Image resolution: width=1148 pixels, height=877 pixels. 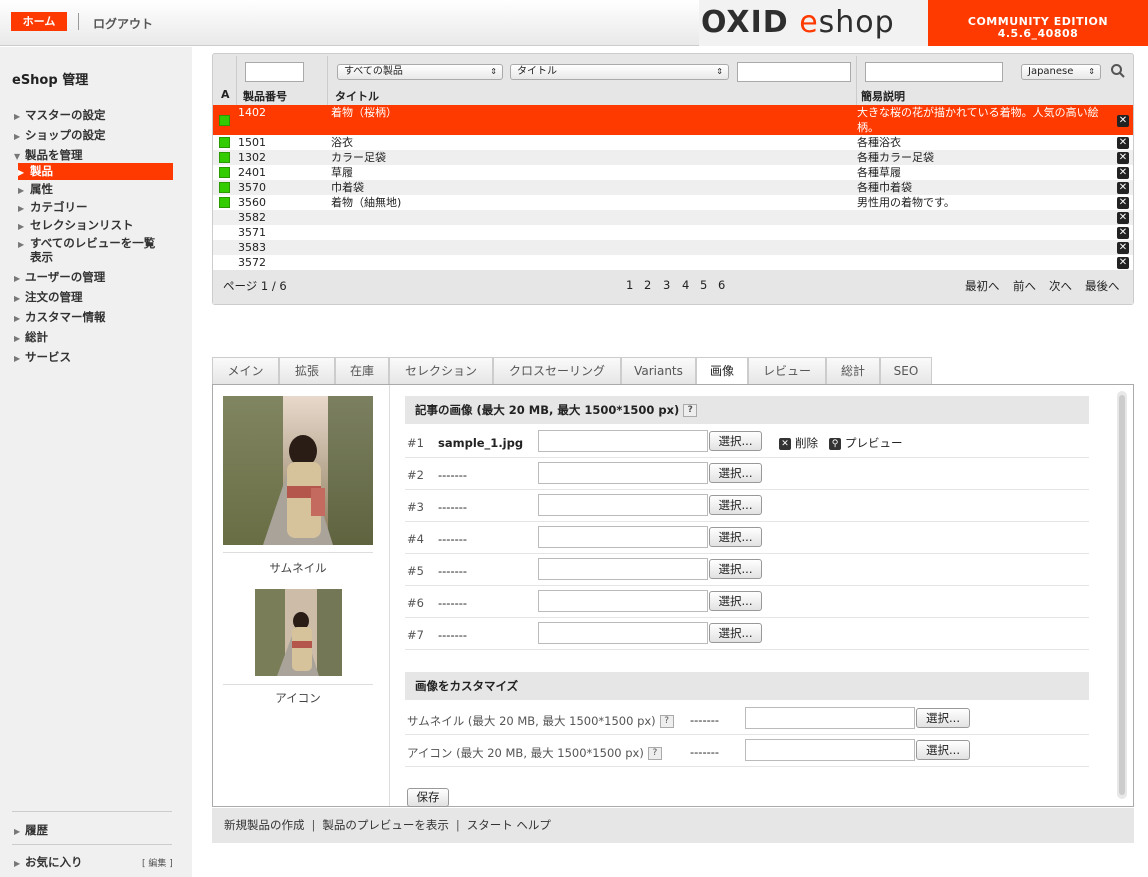 I want to click on tab-stock: 在庫, so click(x=362, y=370).